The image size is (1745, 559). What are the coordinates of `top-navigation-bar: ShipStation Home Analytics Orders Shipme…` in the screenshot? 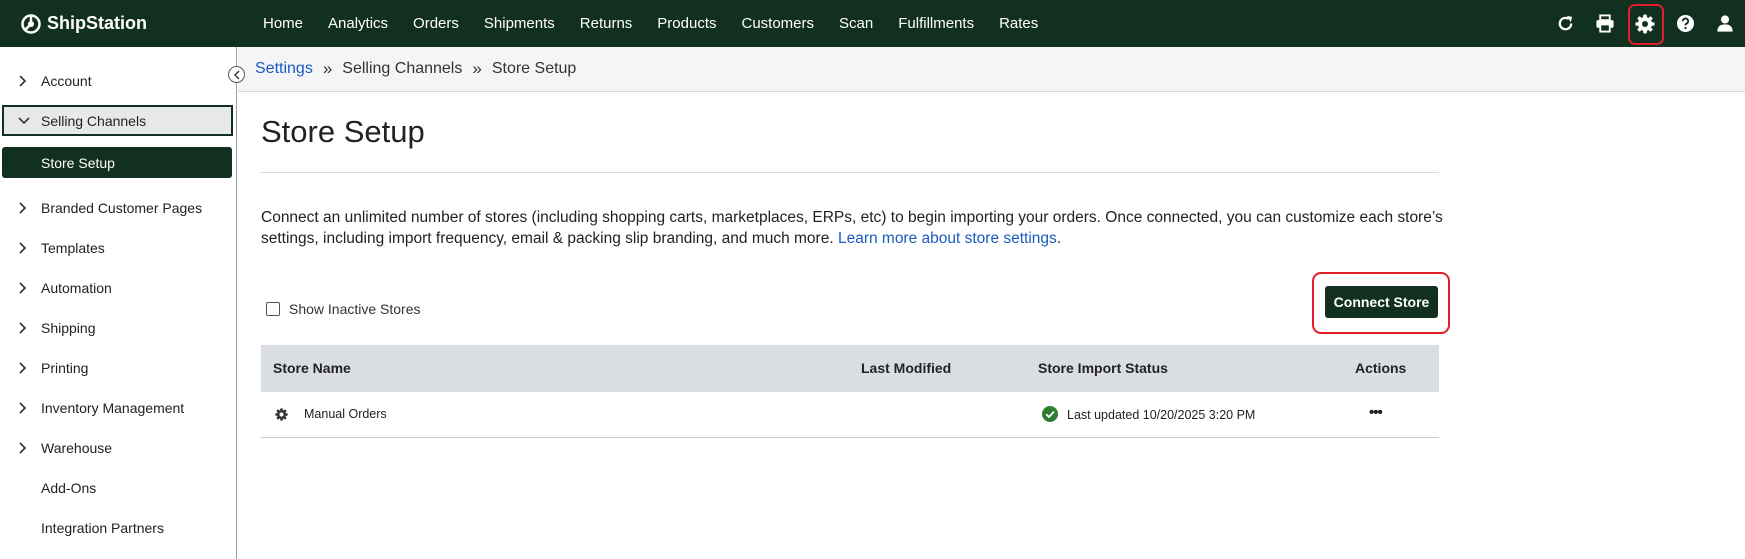 It's located at (872, 23).